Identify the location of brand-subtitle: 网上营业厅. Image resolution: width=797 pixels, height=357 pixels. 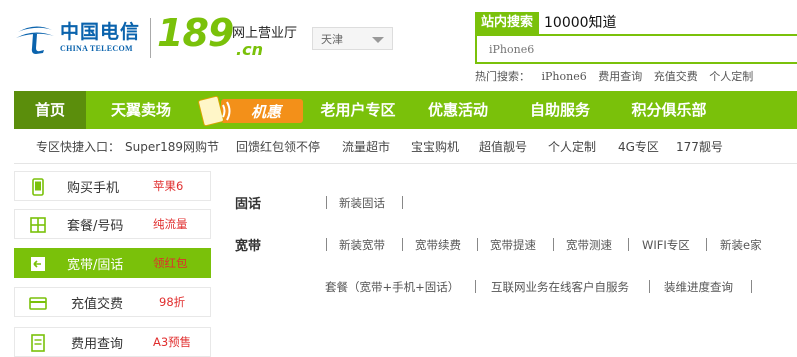
(265, 33).